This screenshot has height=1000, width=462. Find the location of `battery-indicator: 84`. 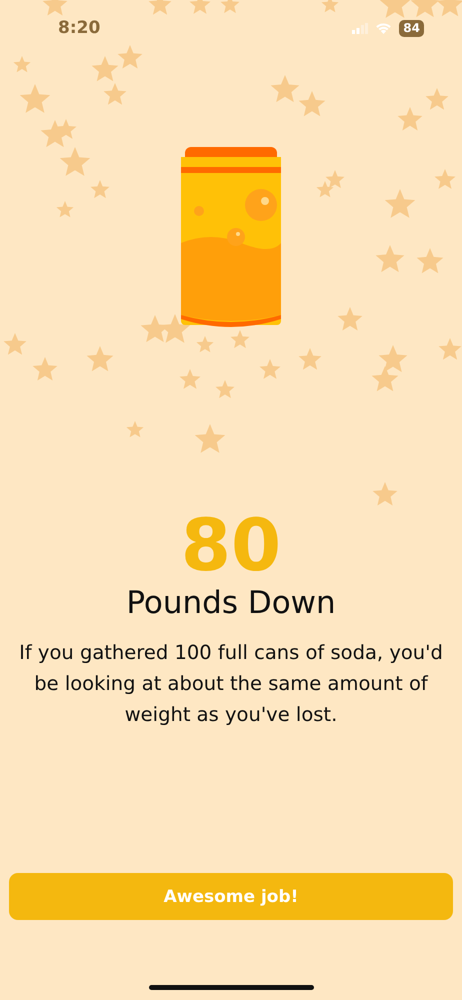

battery-indicator: 84 is located at coordinates (411, 28).